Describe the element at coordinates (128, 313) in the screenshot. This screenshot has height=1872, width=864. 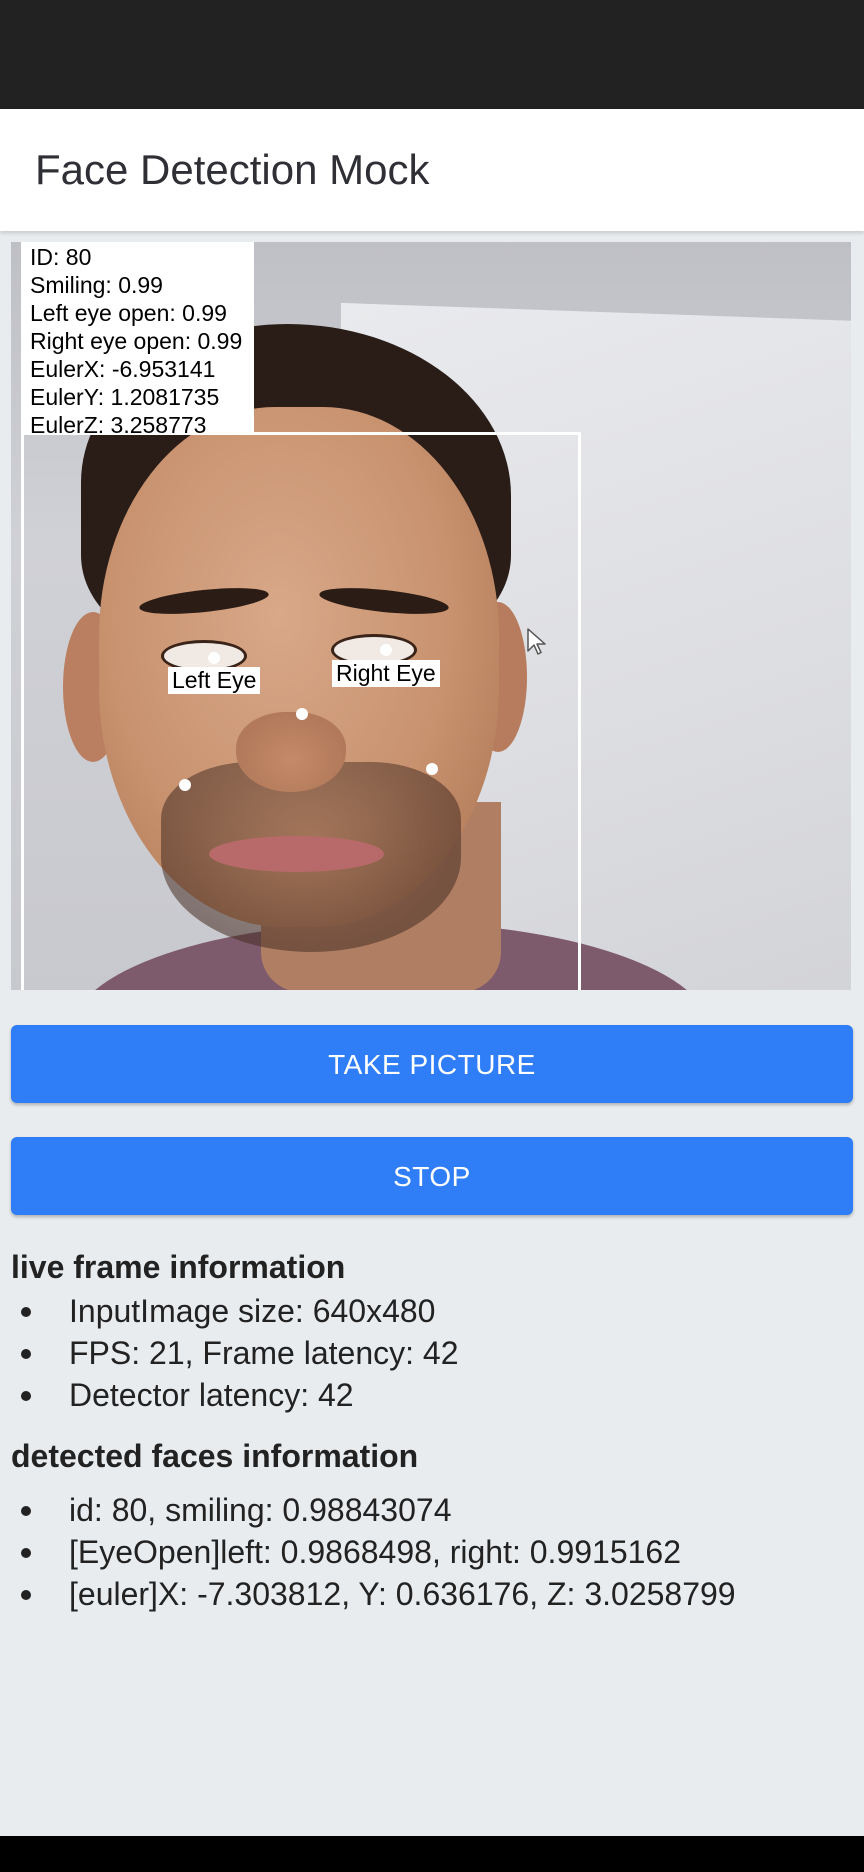
I see `overlay-left-eye-open: Left eye open: 0.99` at that location.